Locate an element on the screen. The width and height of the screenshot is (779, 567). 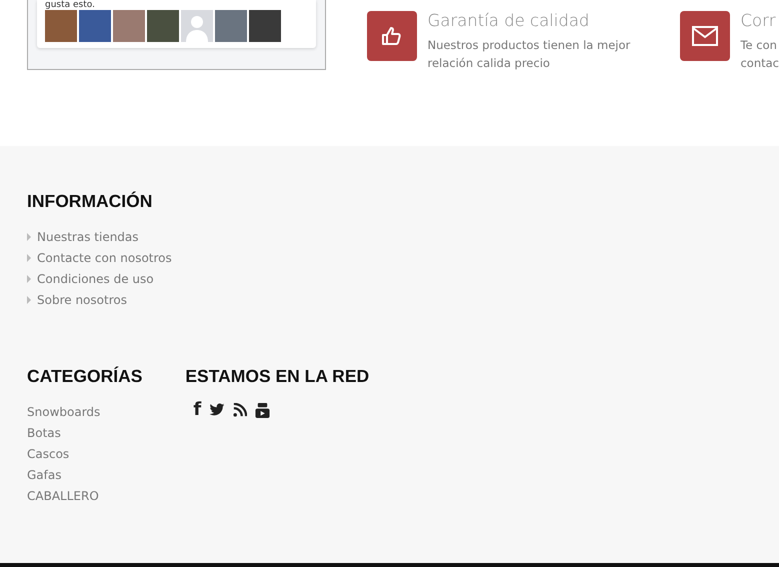
footer-link: Contacte con nosotros is located at coordinates (104, 257).